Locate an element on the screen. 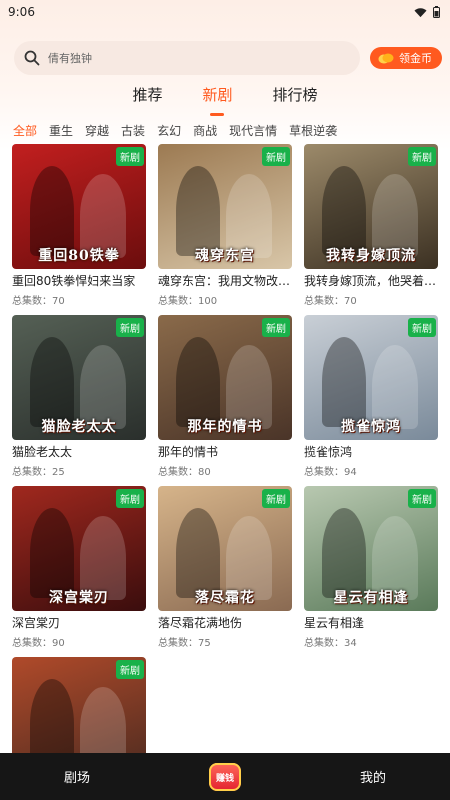 The height and width of the screenshot is (800, 450). bottom-nav: 剧场 赚钱 我的 is located at coordinates (225, 776).